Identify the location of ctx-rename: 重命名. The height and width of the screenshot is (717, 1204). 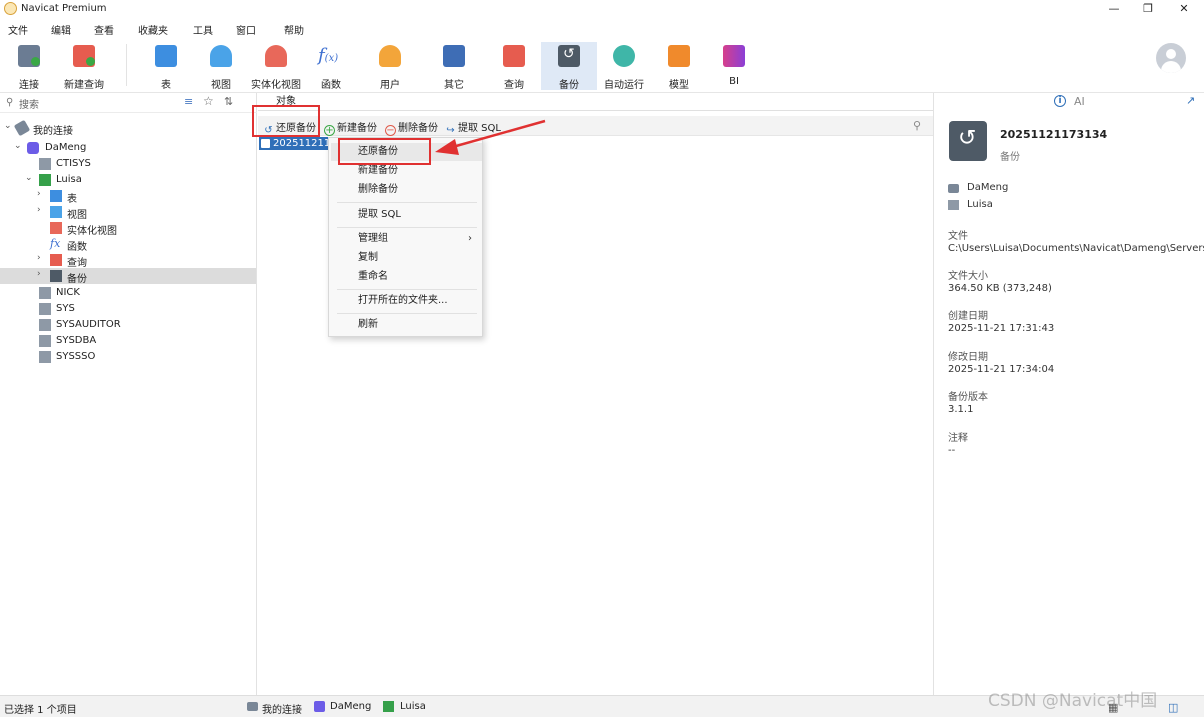
(406, 277).